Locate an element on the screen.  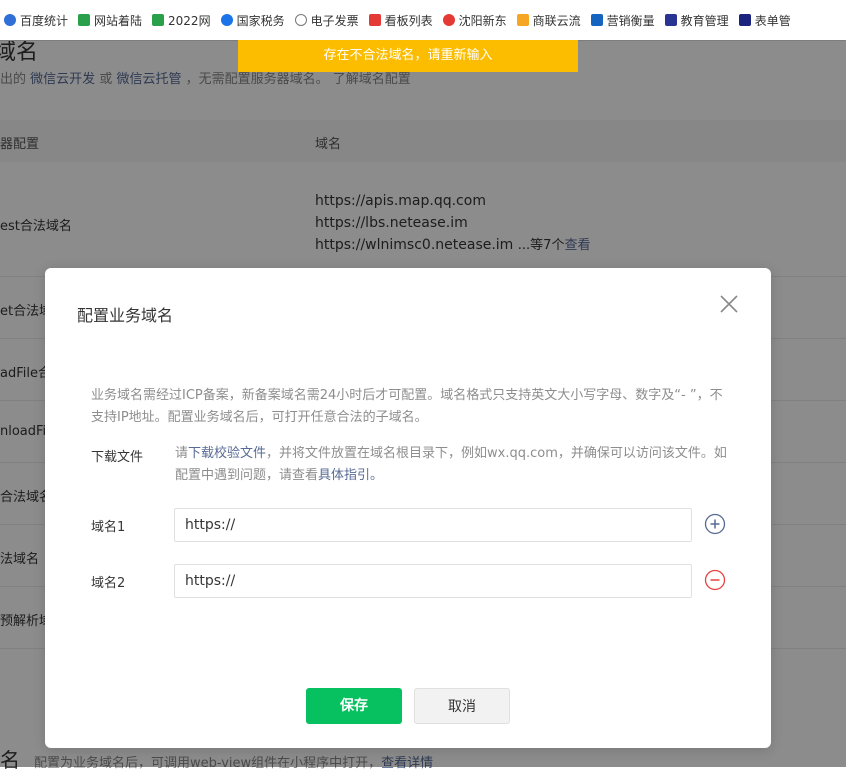
bookmark-education: 教育管理 is located at coordinates (698, 20).